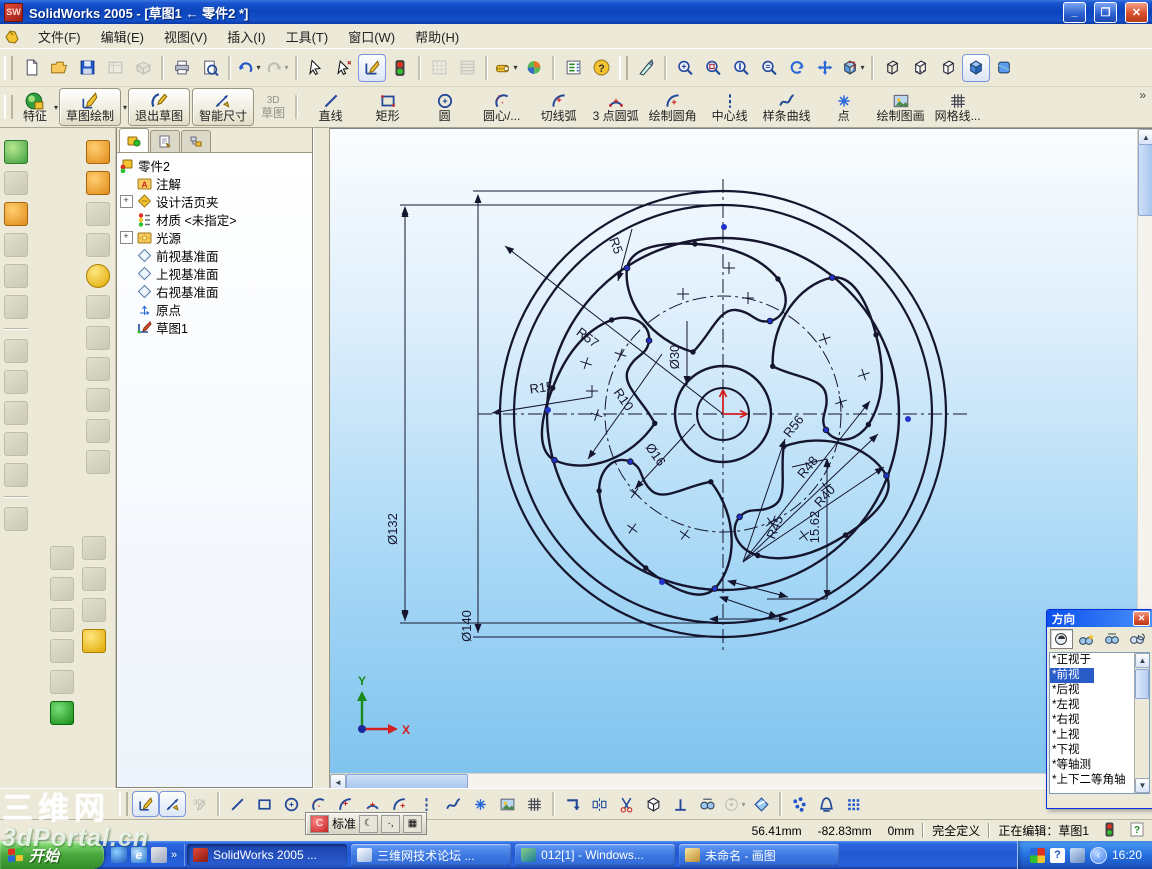 The width and height of the screenshot is (1152, 869). What do you see at coordinates (736, 780) in the screenshot?
I see `horizontal-scrollbar: ◄ ►` at bounding box center [736, 780].